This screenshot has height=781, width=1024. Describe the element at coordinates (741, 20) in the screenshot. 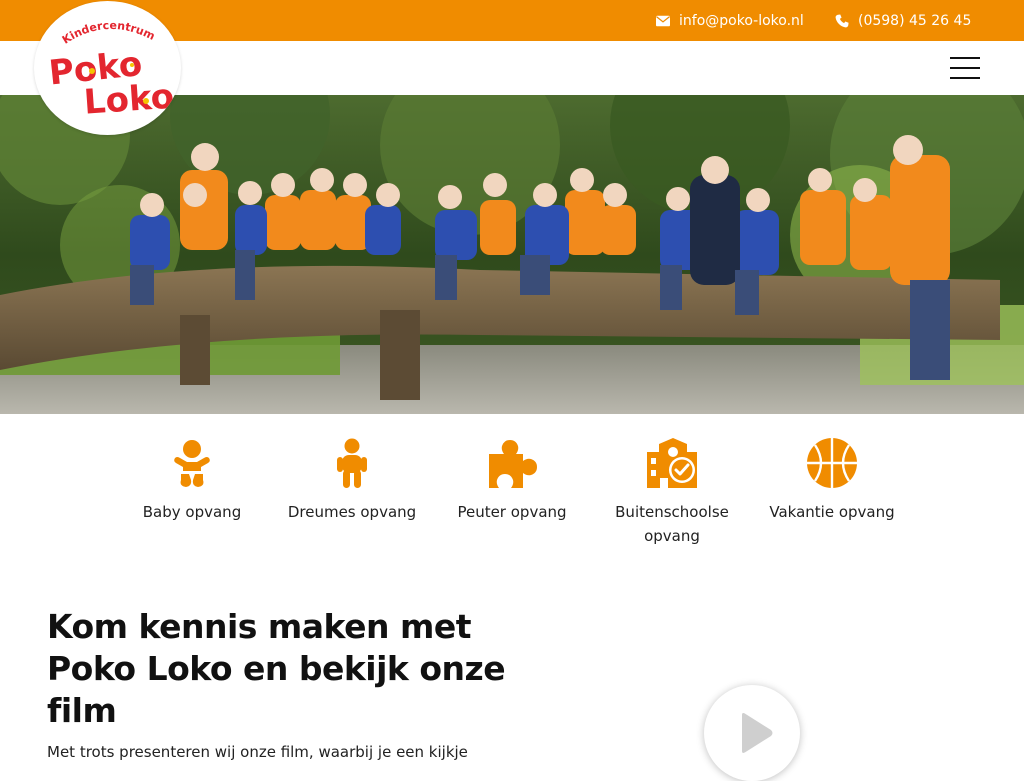

I see `email-text: info@poko-loko.nl` at that location.